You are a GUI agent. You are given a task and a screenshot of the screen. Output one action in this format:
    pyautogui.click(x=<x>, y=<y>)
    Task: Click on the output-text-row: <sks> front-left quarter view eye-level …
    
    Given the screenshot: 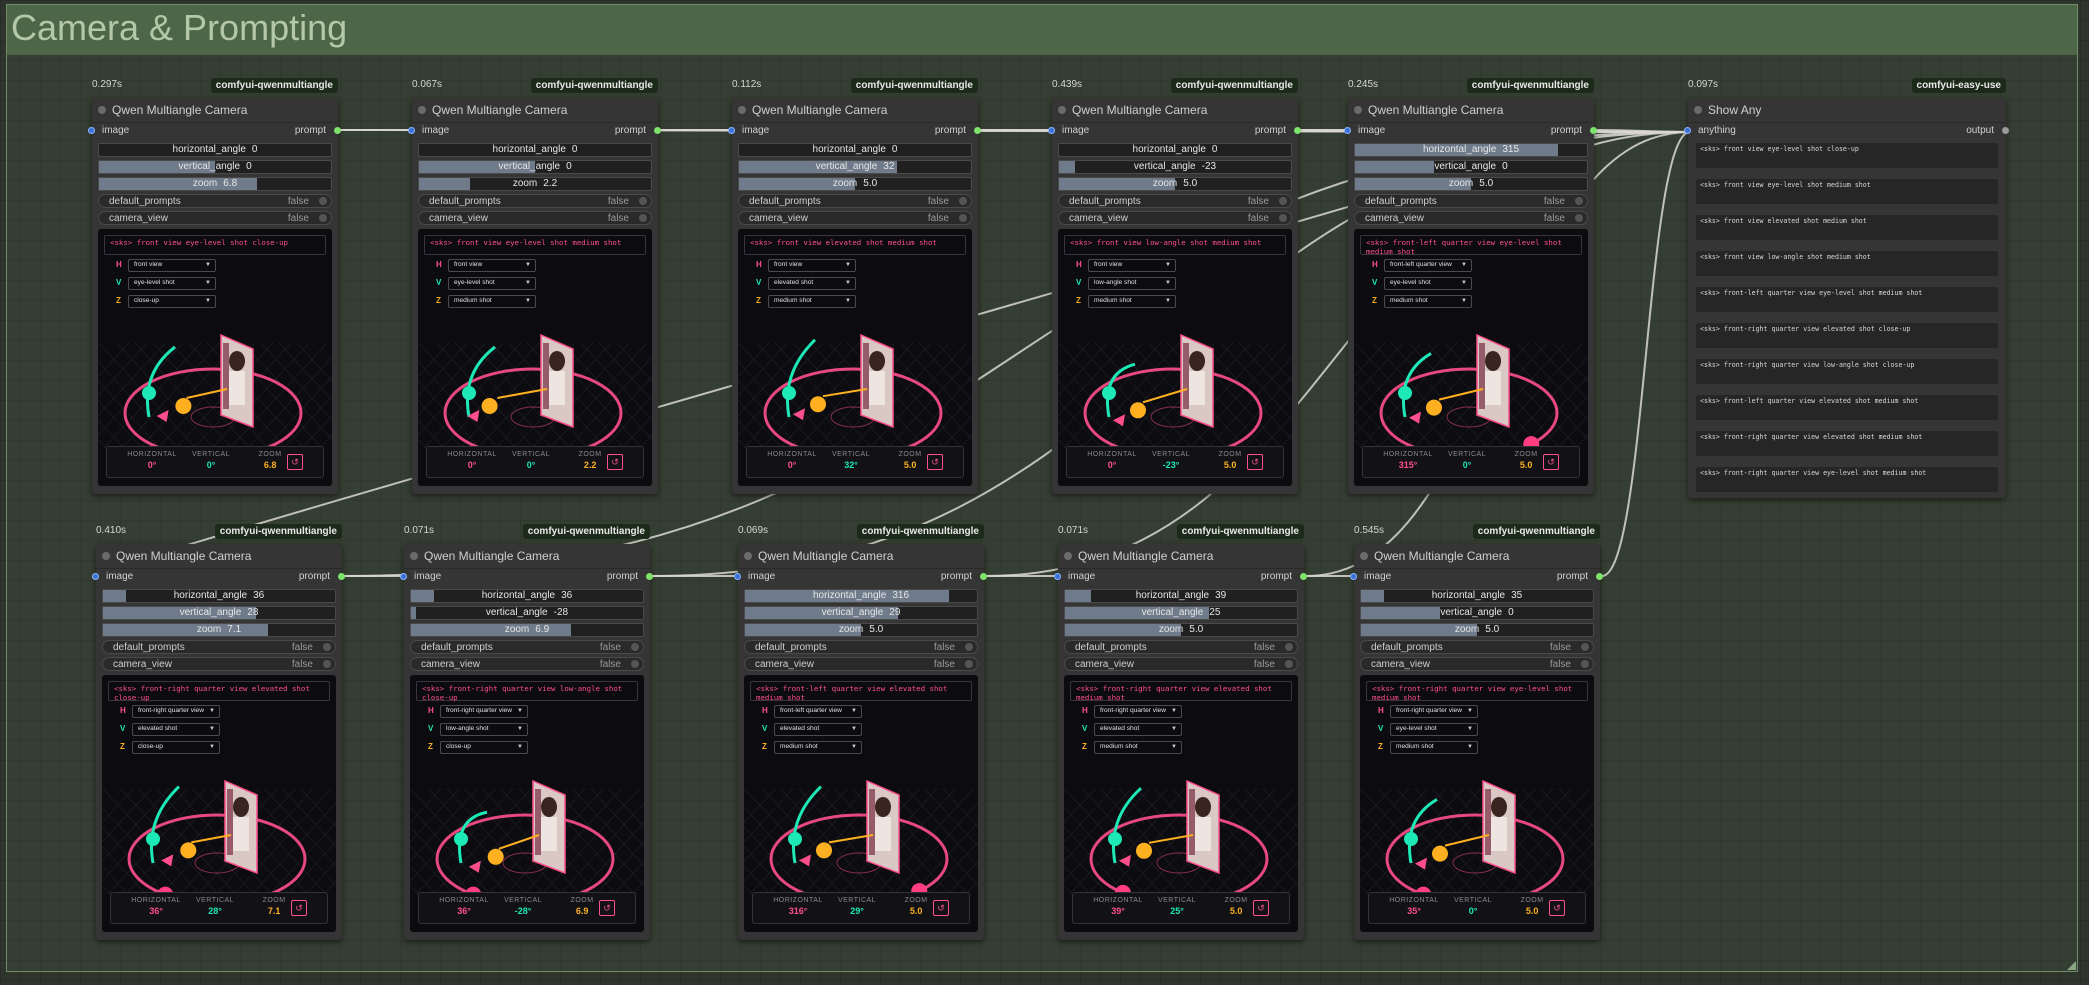 What is the action you would take?
    pyautogui.click(x=1847, y=299)
    